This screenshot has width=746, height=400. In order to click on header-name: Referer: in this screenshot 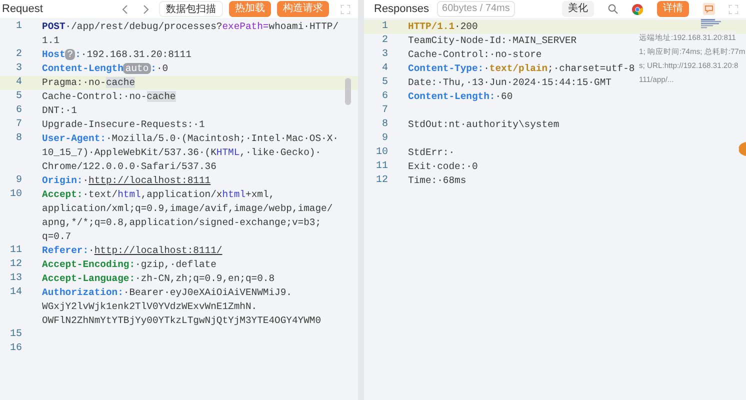, I will do `click(65, 250)`.